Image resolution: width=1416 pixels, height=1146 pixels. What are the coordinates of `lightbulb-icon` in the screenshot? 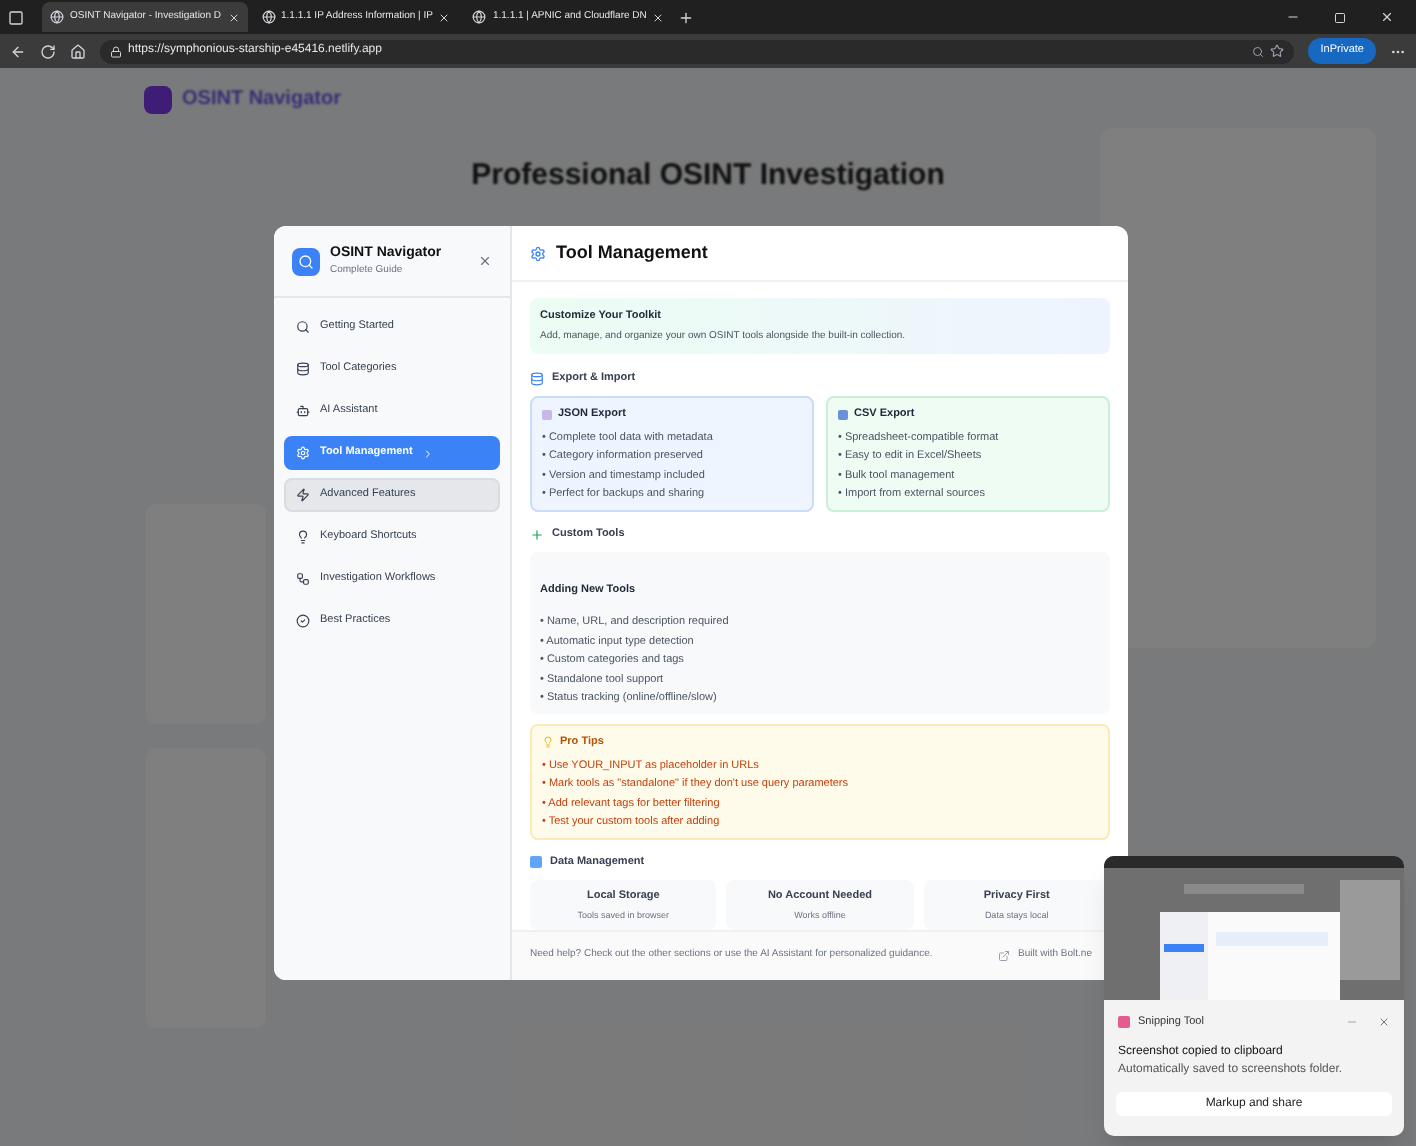 It's located at (548, 742).